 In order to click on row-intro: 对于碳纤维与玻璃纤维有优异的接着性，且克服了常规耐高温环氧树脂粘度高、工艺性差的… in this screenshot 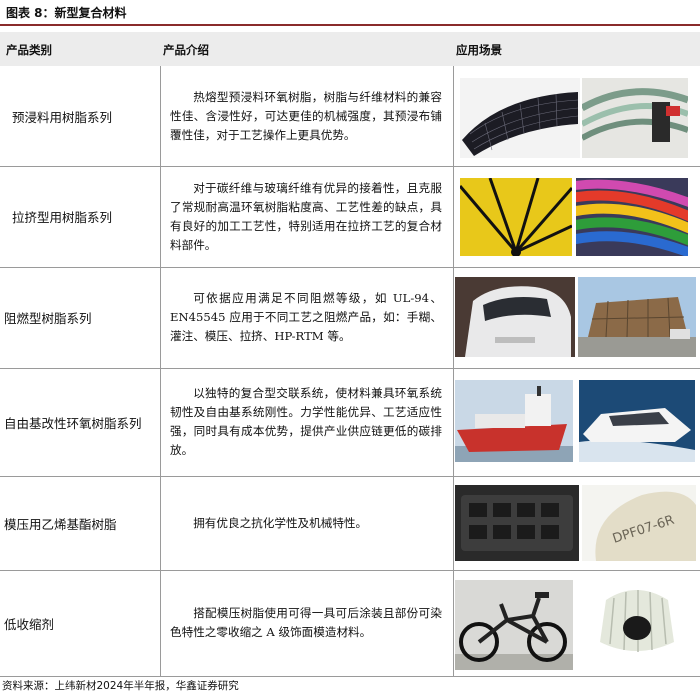, I will do `click(306, 216)`.